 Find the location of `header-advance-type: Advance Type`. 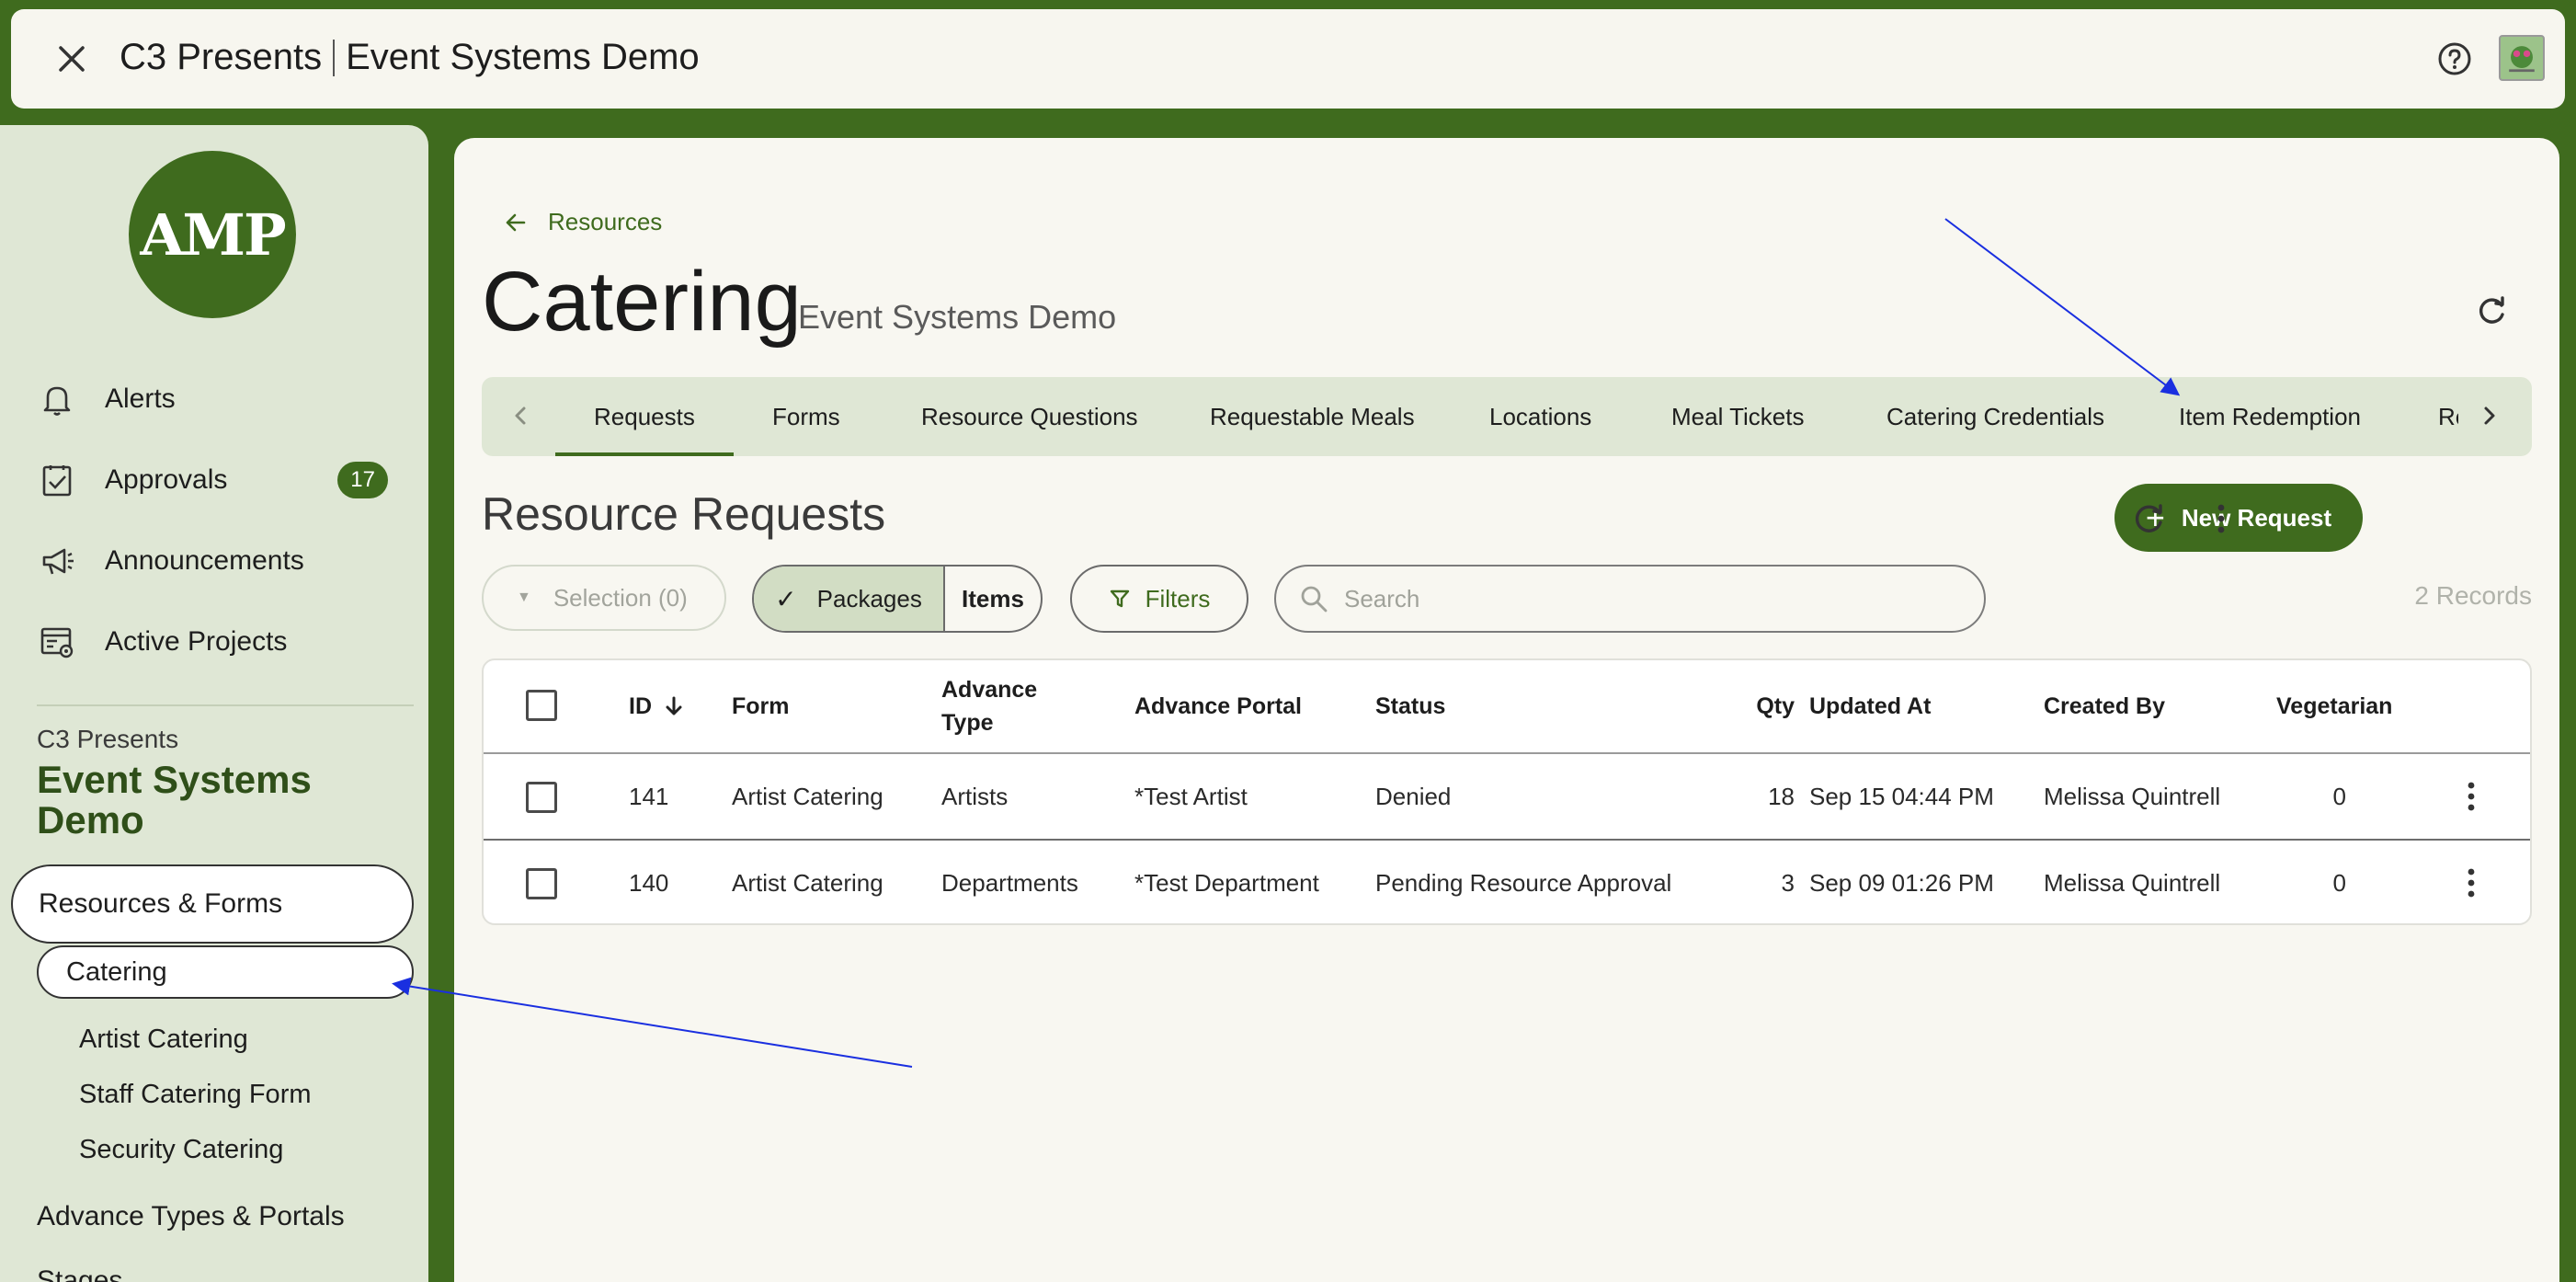

header-advance-type: Advance Type is located at coordinates (989, 706).